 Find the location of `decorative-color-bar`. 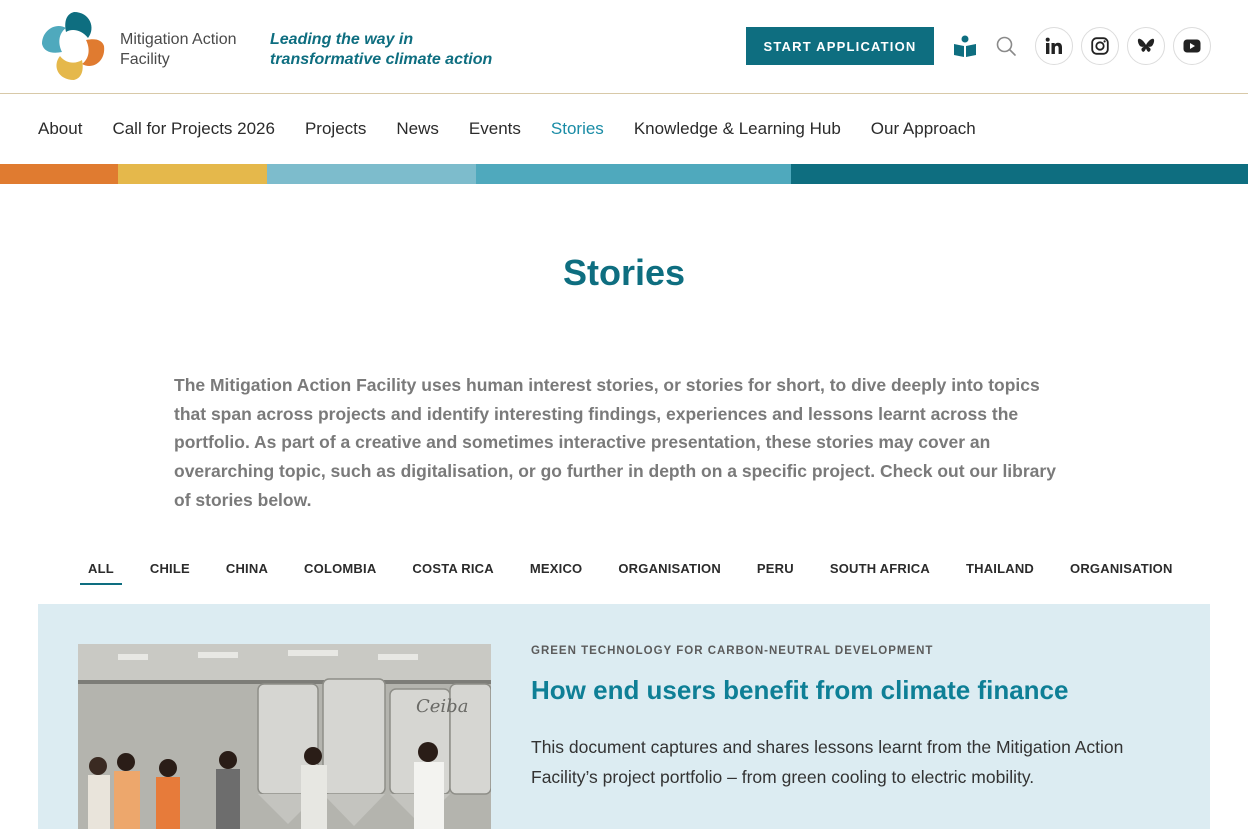

decorative-color-bar is located at coordinates (624, 174).